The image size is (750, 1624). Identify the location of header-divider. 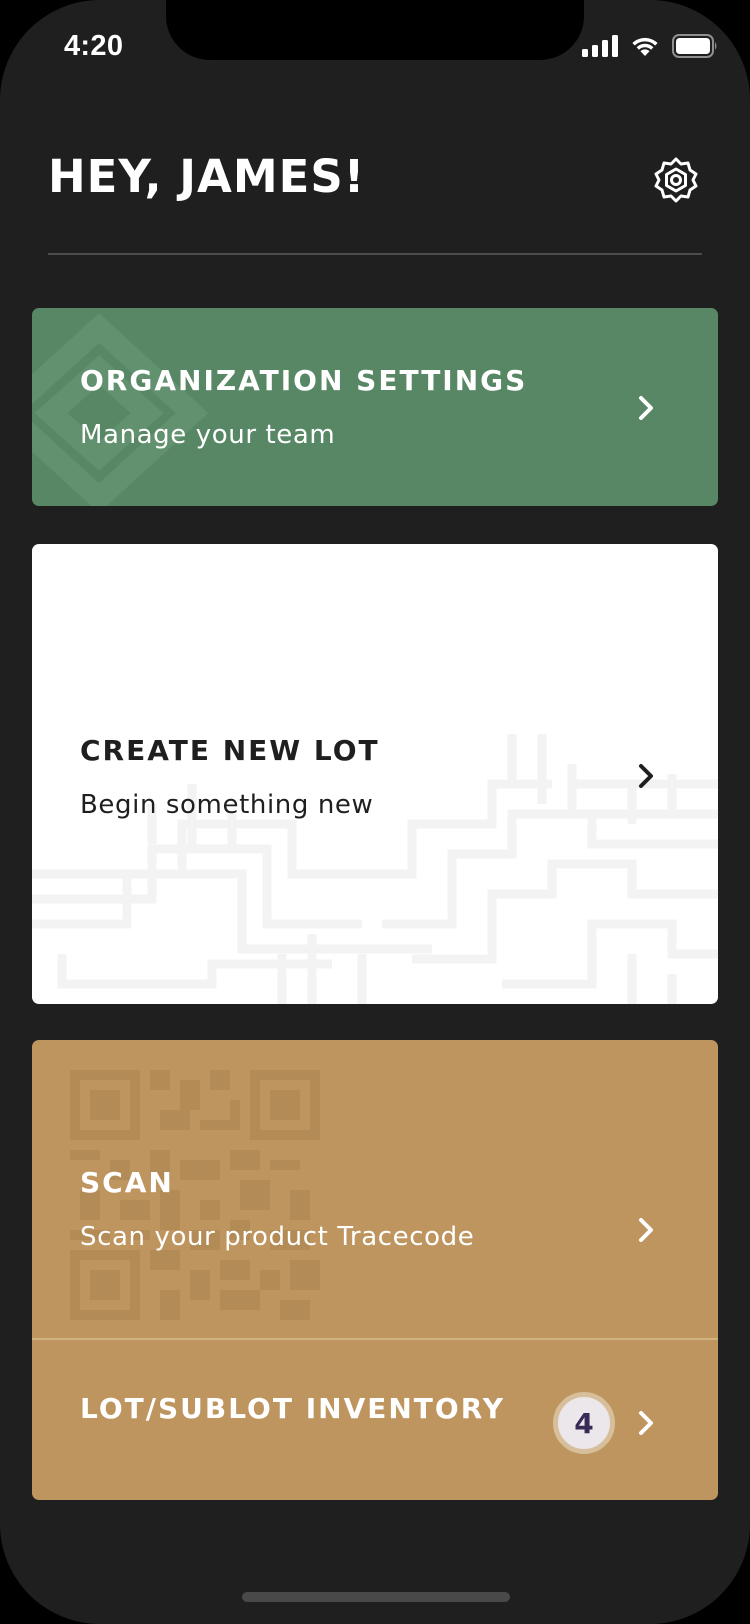
(375, 254).